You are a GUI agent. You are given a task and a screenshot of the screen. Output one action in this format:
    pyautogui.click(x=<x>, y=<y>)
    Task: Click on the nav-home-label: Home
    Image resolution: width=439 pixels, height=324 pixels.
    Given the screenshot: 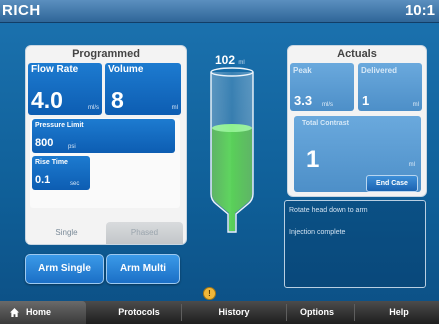 What is the action you would take?
    pyautogui.click(x=39, y=312)
    